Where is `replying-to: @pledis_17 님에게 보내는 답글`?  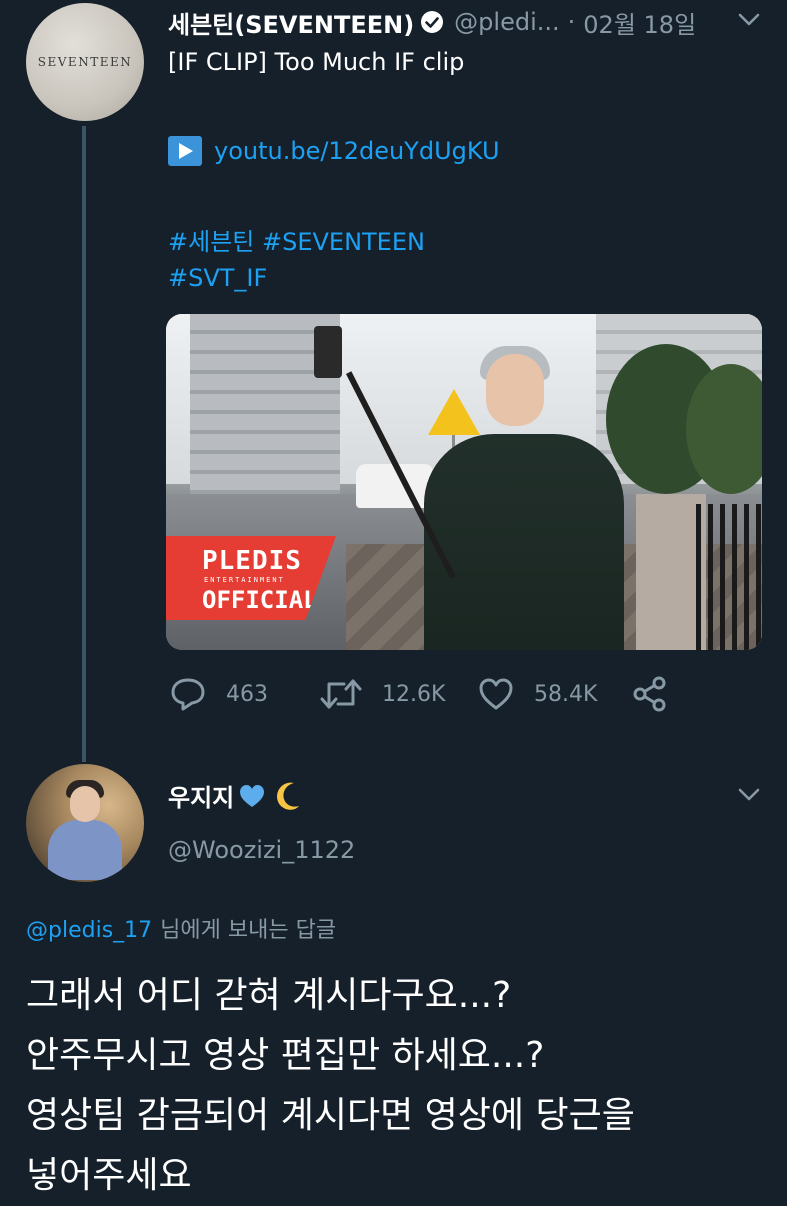 replying-to: @pledis_17 님에게 보내는 답글 is located at coordinates (181, 928).